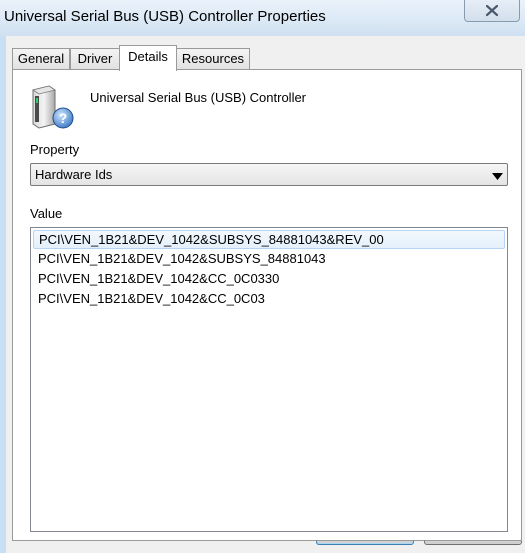 The height and width of the screenshot is (553, 525). Describe the element at coordinates (269, 259) in the screenshot. I see `list-item: PCI\VEN_1B21&DEV_1042&SUBSYS_84881043` at that location.